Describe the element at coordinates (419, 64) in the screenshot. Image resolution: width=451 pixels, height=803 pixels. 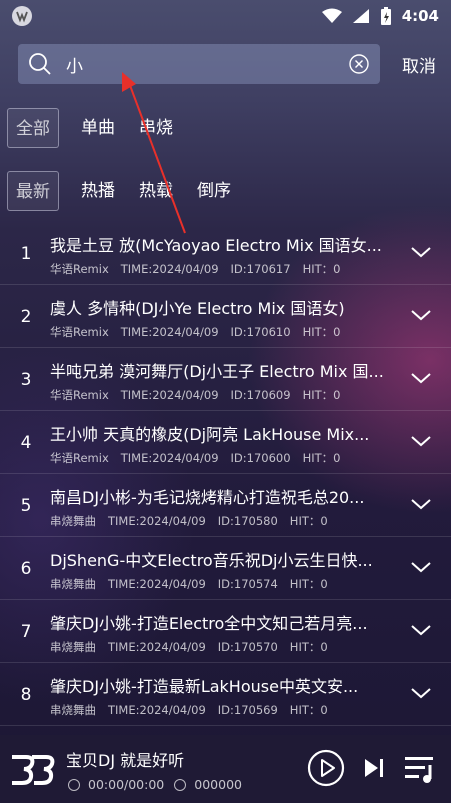
I see `cancel-button: 取消` at that location.